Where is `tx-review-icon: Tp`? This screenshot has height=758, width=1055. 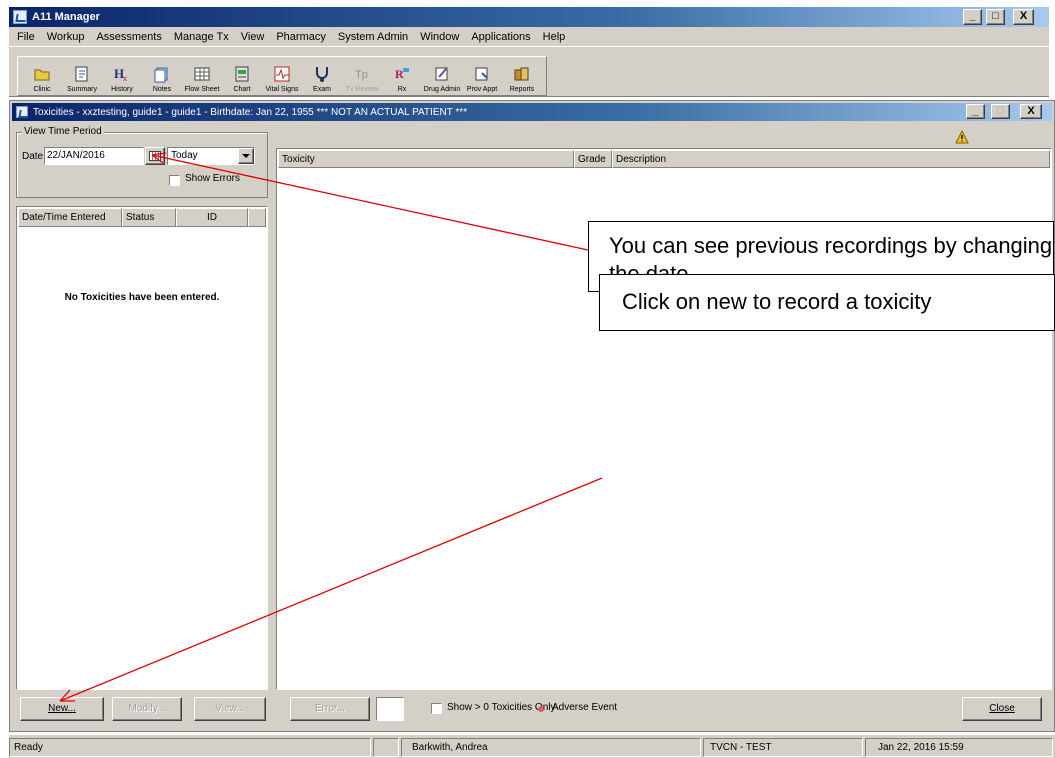
tx-review-icon: Tp is located at coordinates (362, 74).